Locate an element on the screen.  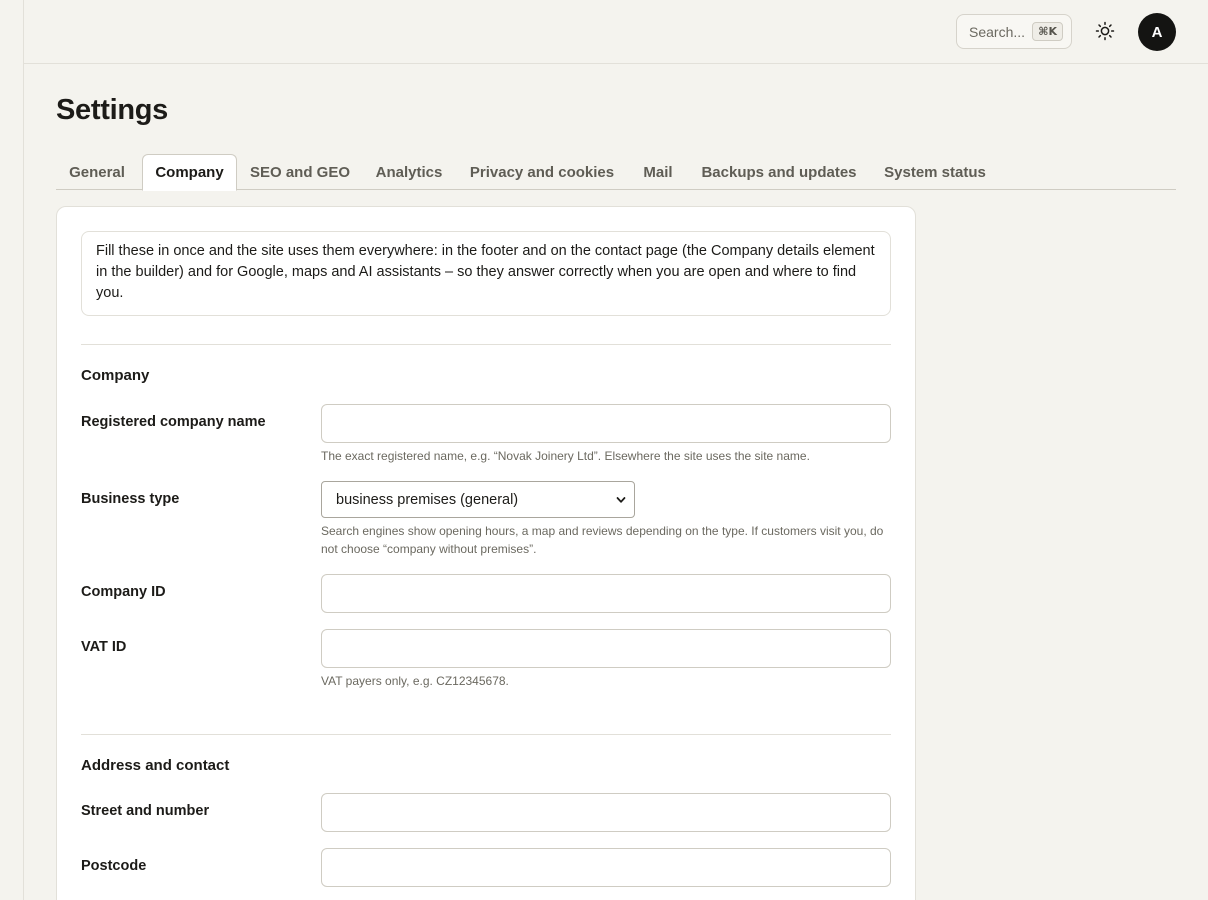
sun-icon is located at coordinates (1105, 31).